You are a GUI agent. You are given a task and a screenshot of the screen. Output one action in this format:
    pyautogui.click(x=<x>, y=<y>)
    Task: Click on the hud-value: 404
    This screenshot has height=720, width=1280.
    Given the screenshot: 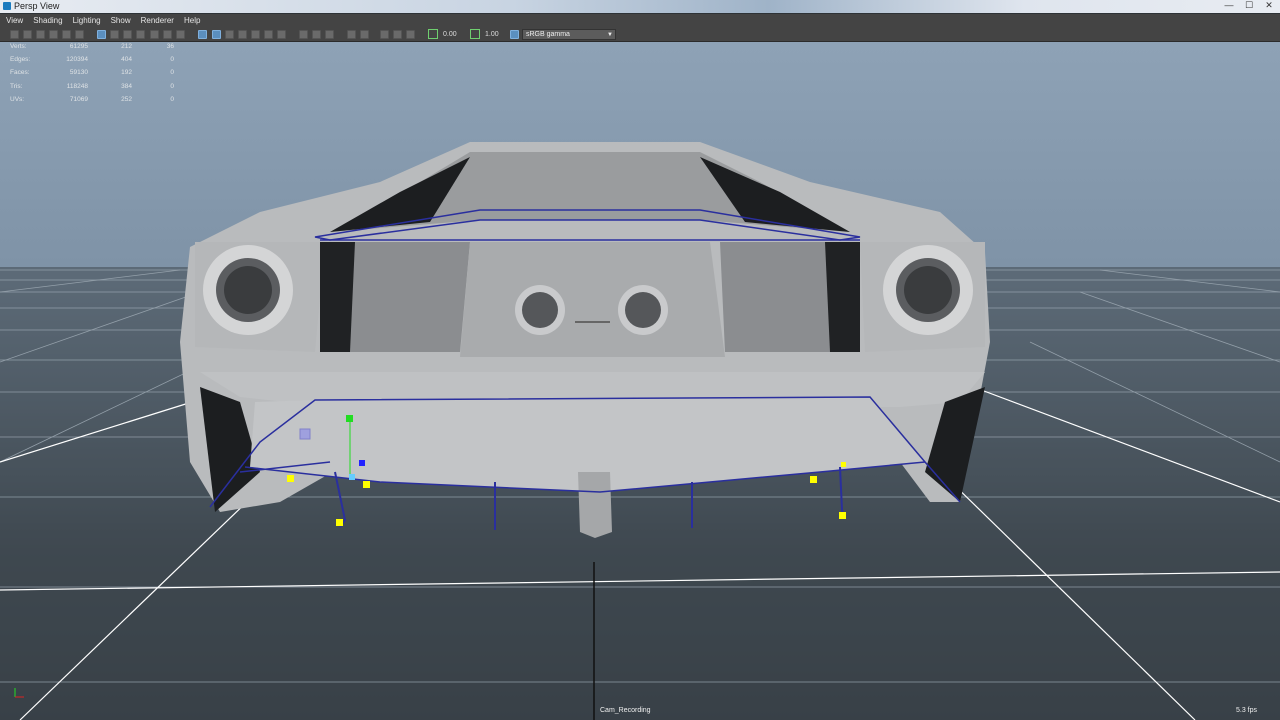 What is the action you would take?
    pyautogui.click(x=126, y=59)
    